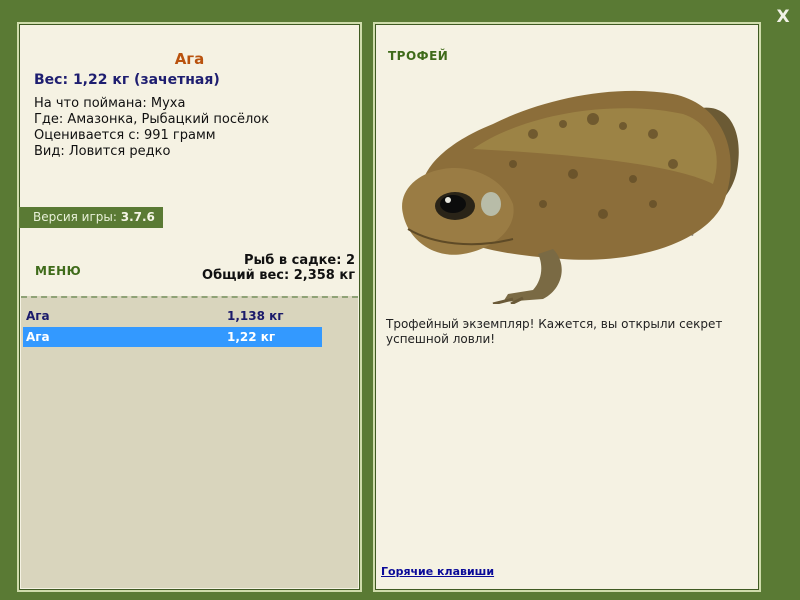 This screenshot has height=600, width=800. What do you see at coordinates (278, 275) in the screenshot?
I see `total-weight: Общий вес: 2,358 кг` at bounding box center [278, 275].